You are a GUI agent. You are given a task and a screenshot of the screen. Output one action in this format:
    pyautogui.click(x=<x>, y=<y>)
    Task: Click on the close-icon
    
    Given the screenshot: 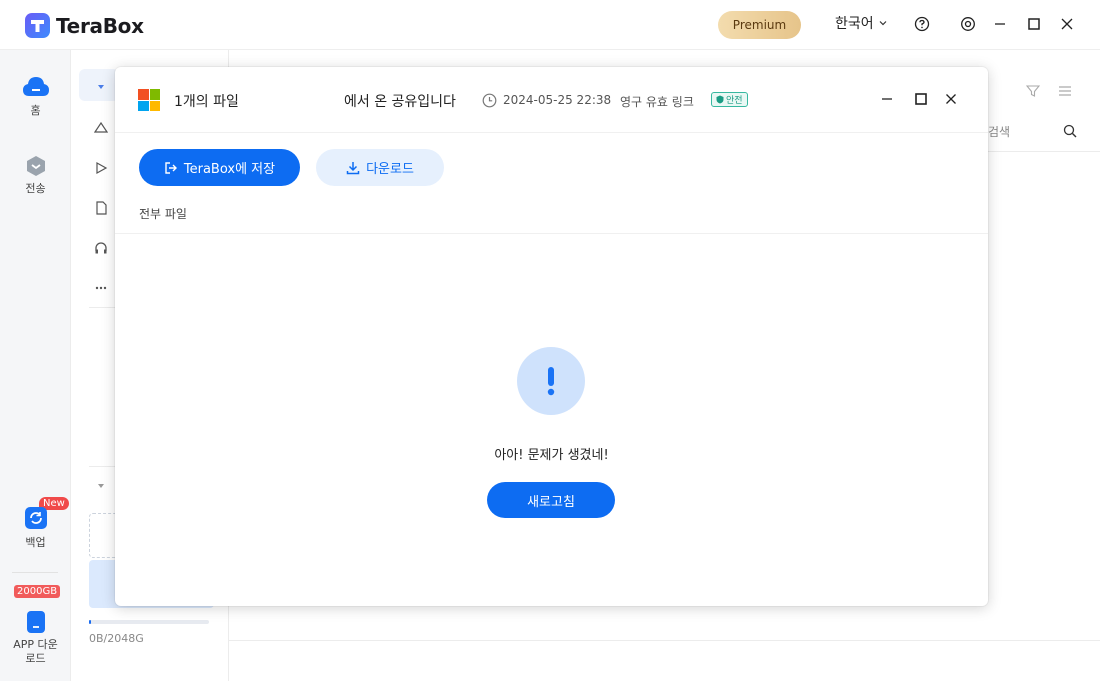 What is the action you would take?
    pyautogui.click(x=1067, y=24)
    